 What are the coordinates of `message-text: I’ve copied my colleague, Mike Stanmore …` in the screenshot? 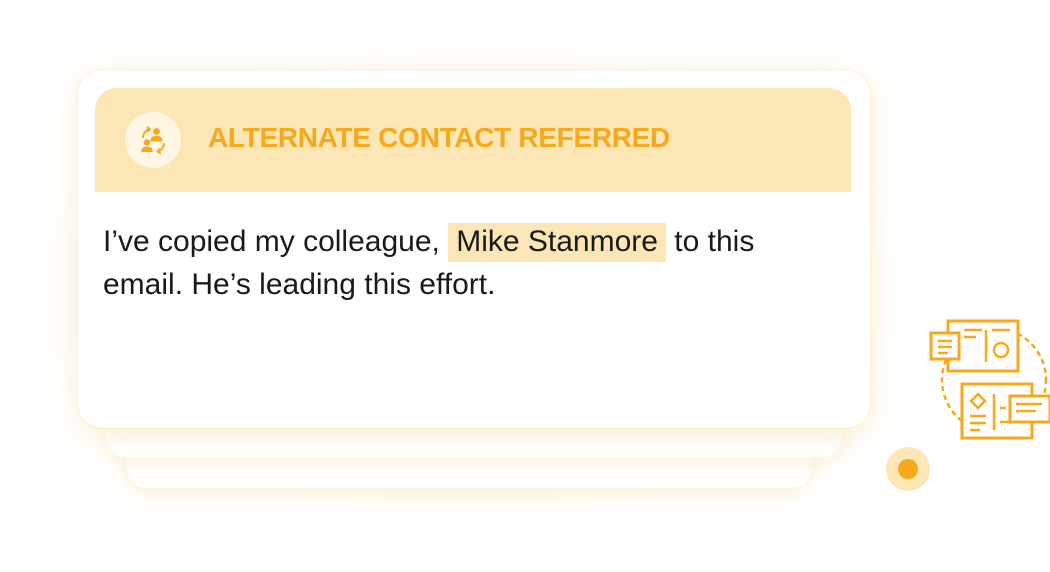 It's located at (453, 263).